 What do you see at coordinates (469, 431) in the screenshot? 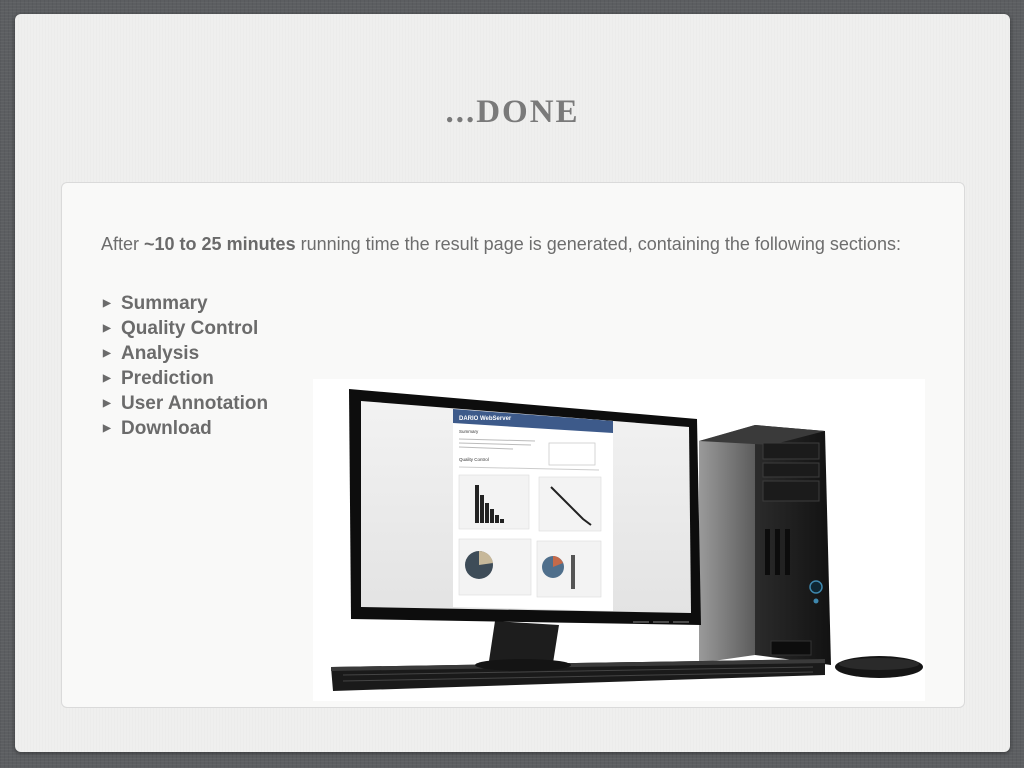
I see `screen-summary-heading: Summary` at bounding box center [469, 431].